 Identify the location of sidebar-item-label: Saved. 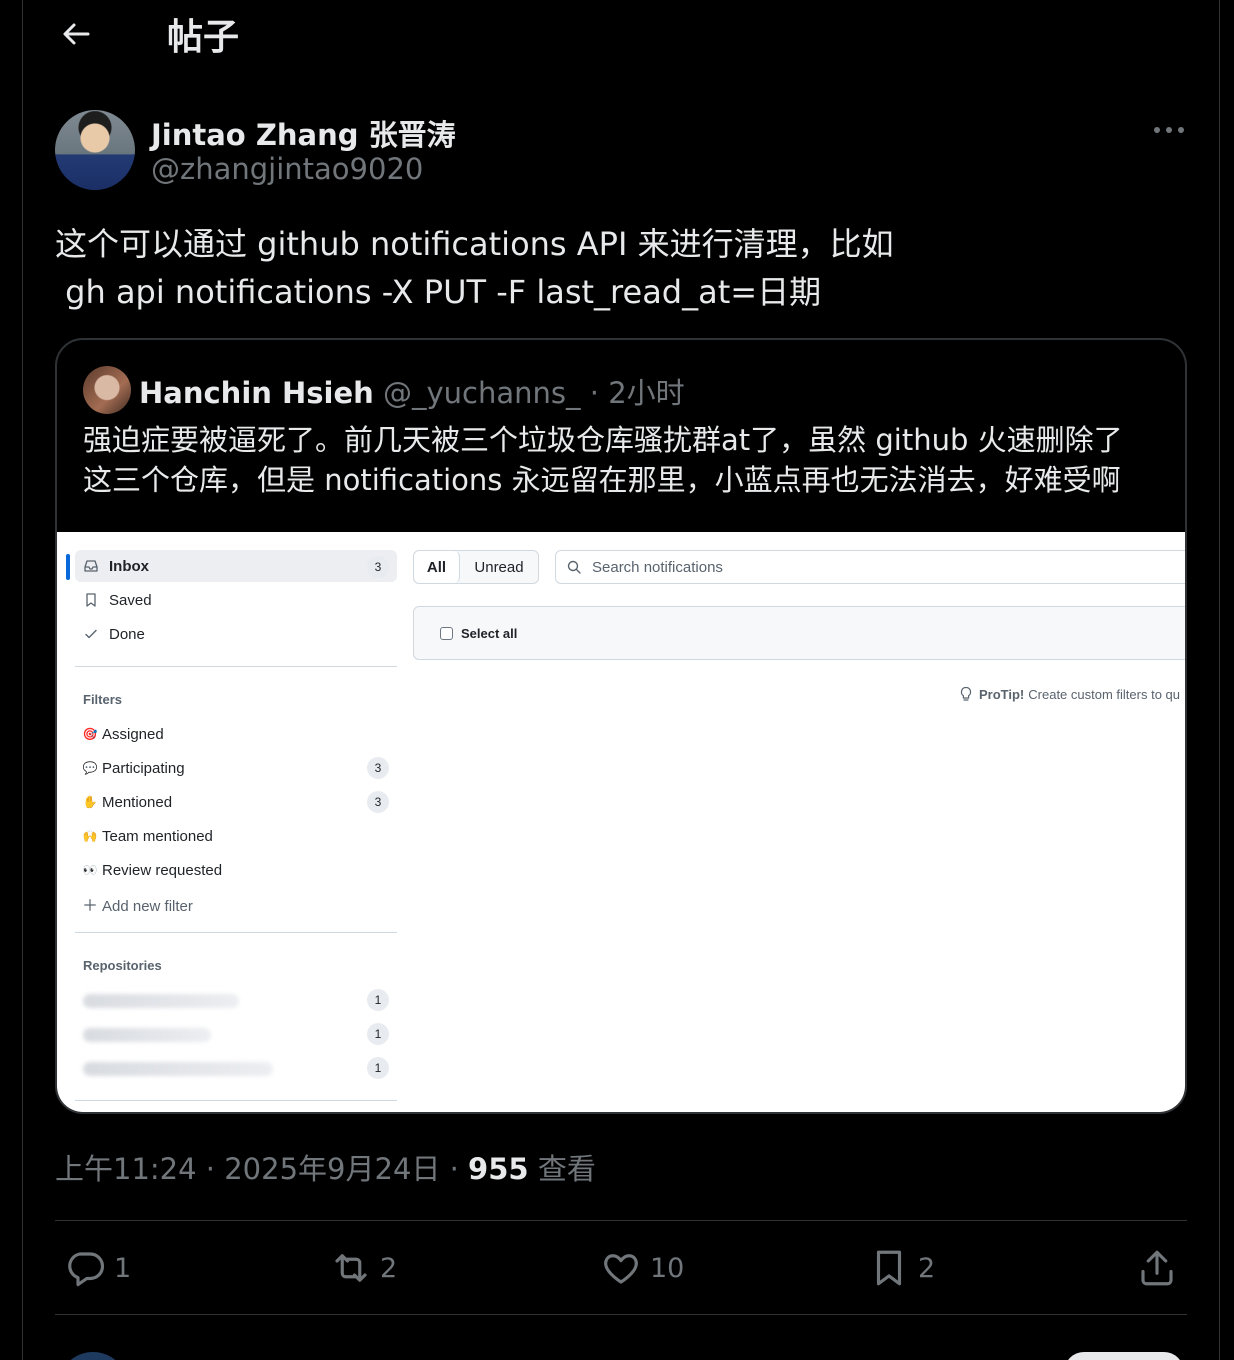
(130, 600).